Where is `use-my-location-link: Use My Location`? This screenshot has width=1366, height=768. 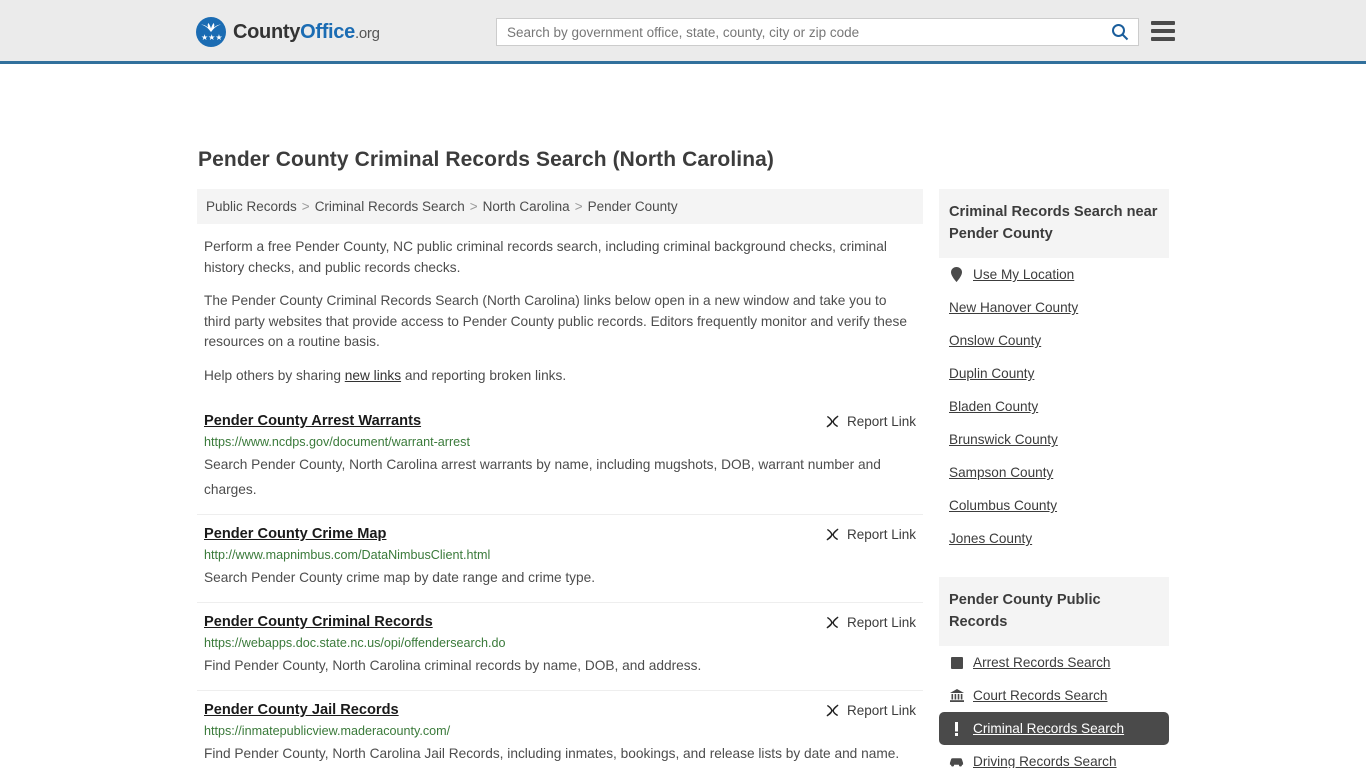 use-my-location-link: Use My Location is located at coordinates (1023, 274).